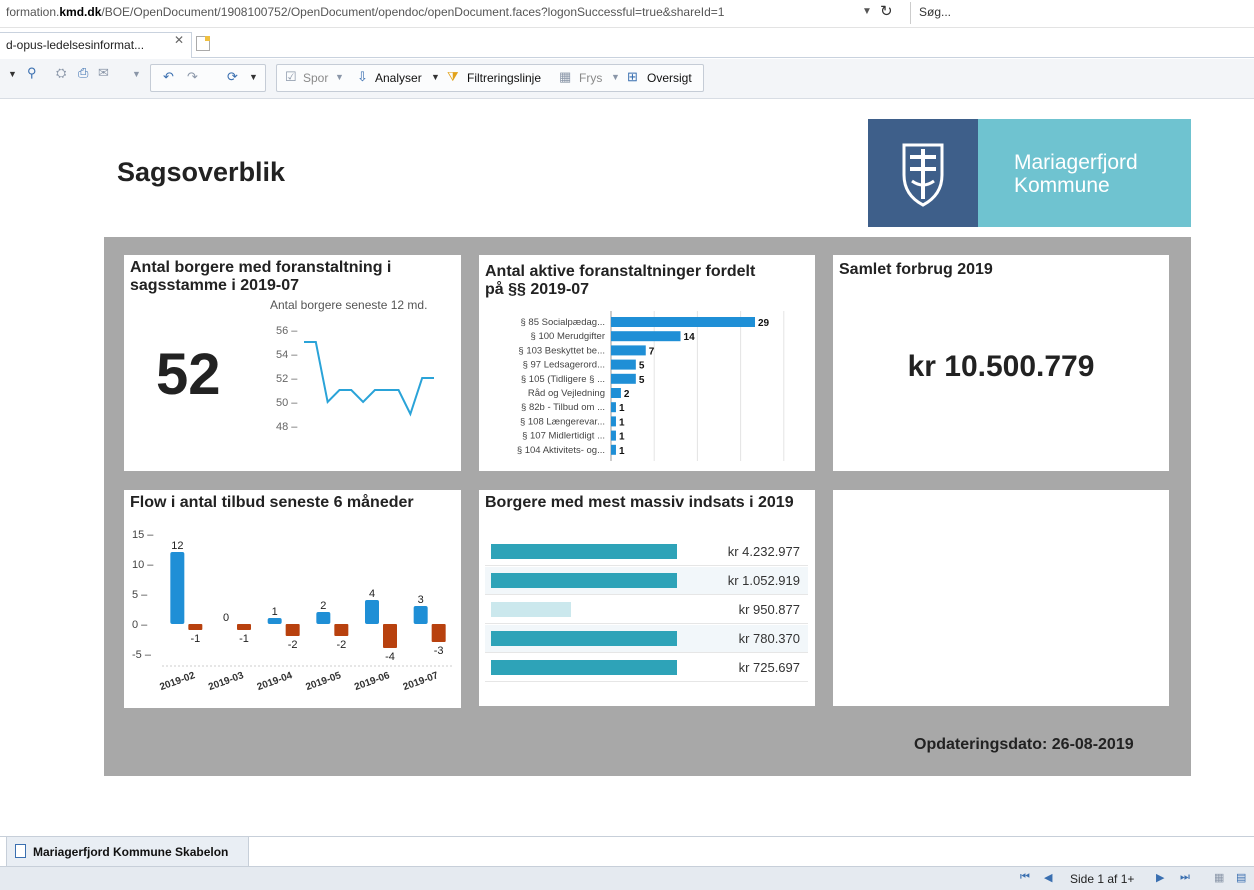 The height and width of the screenshot is (890, 1254). Describe the element at coordinates (143, 565) in the screenshot. I see `y-tick-label: 10 –` at that location.